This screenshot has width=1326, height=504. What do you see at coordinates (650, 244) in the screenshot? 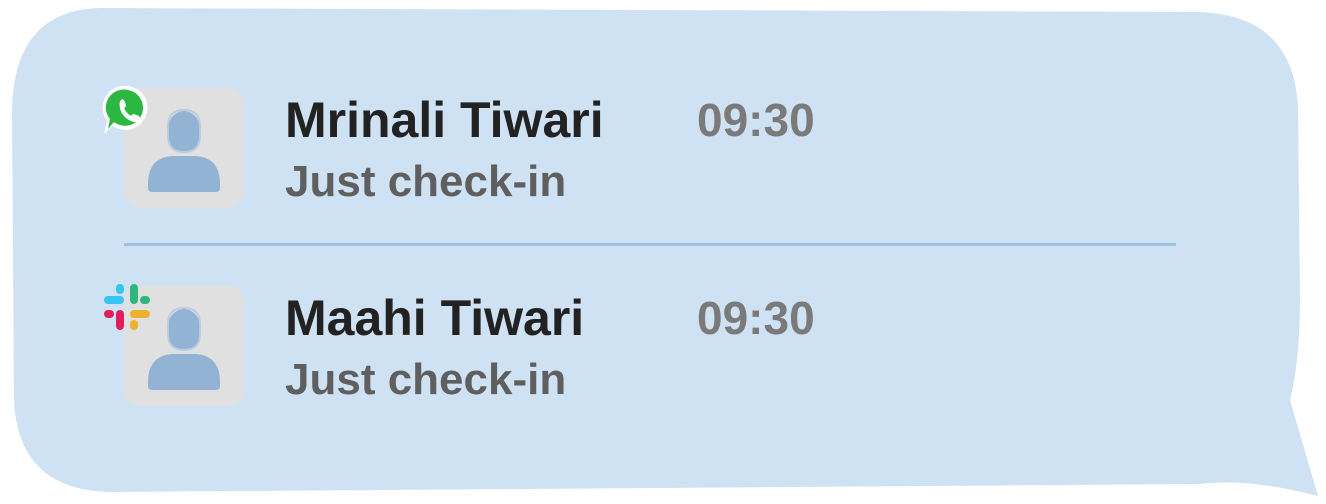
I see `divider` at bounding box center [650, 244].